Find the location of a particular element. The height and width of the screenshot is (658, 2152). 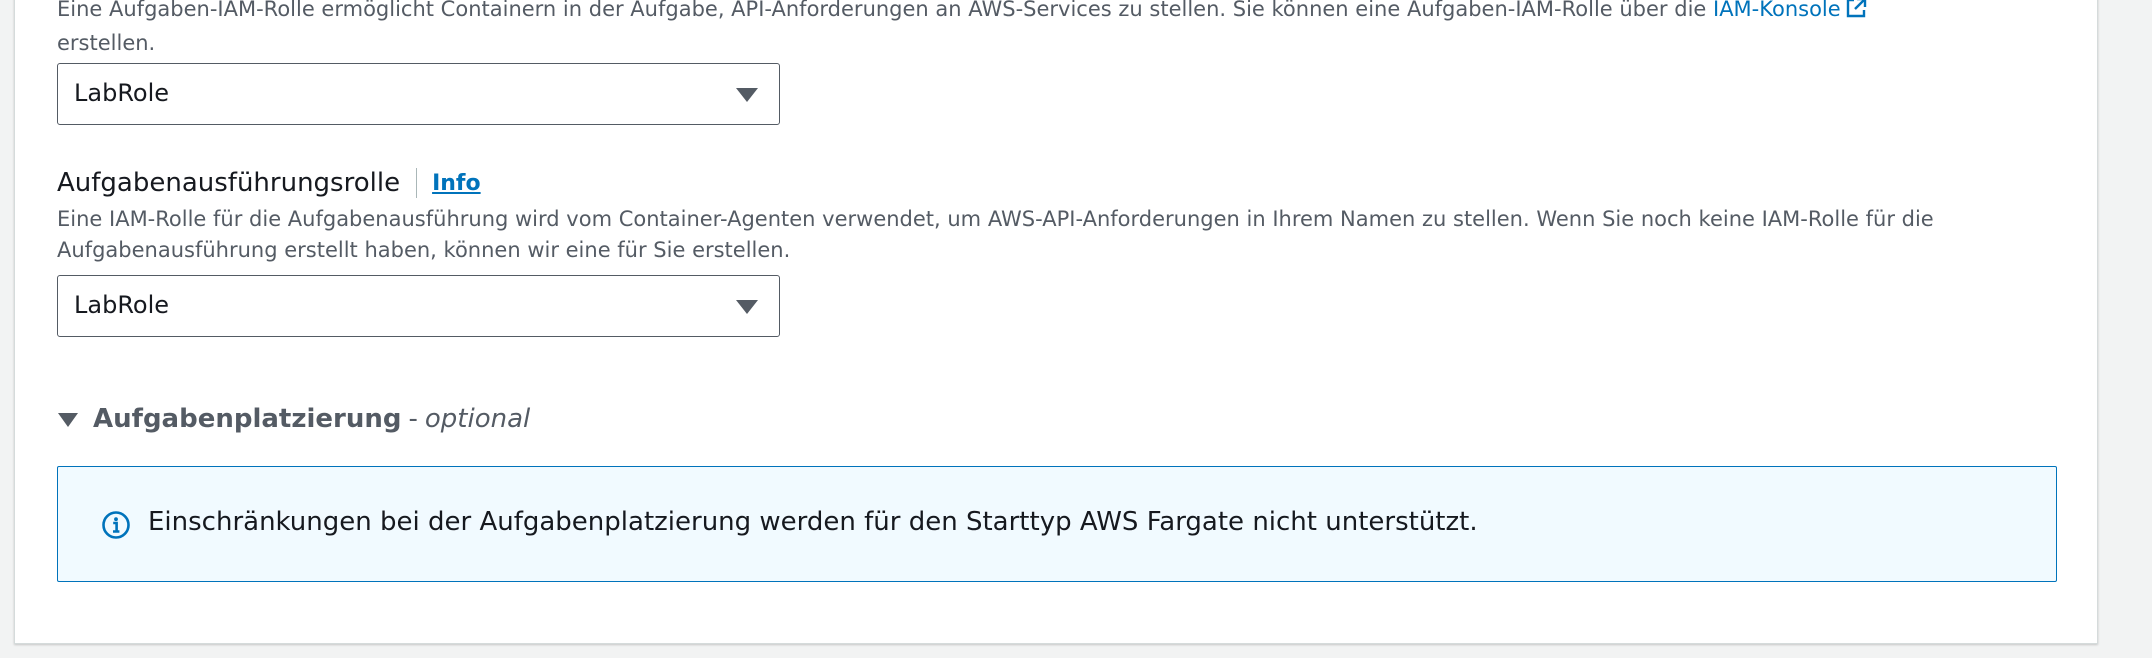

execution-role-info-link: Info is located at coordinates (456, 183).